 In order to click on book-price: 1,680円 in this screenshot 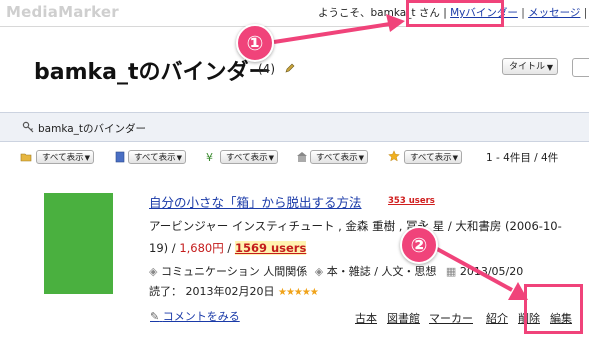, I will do `click(201, 248)`.